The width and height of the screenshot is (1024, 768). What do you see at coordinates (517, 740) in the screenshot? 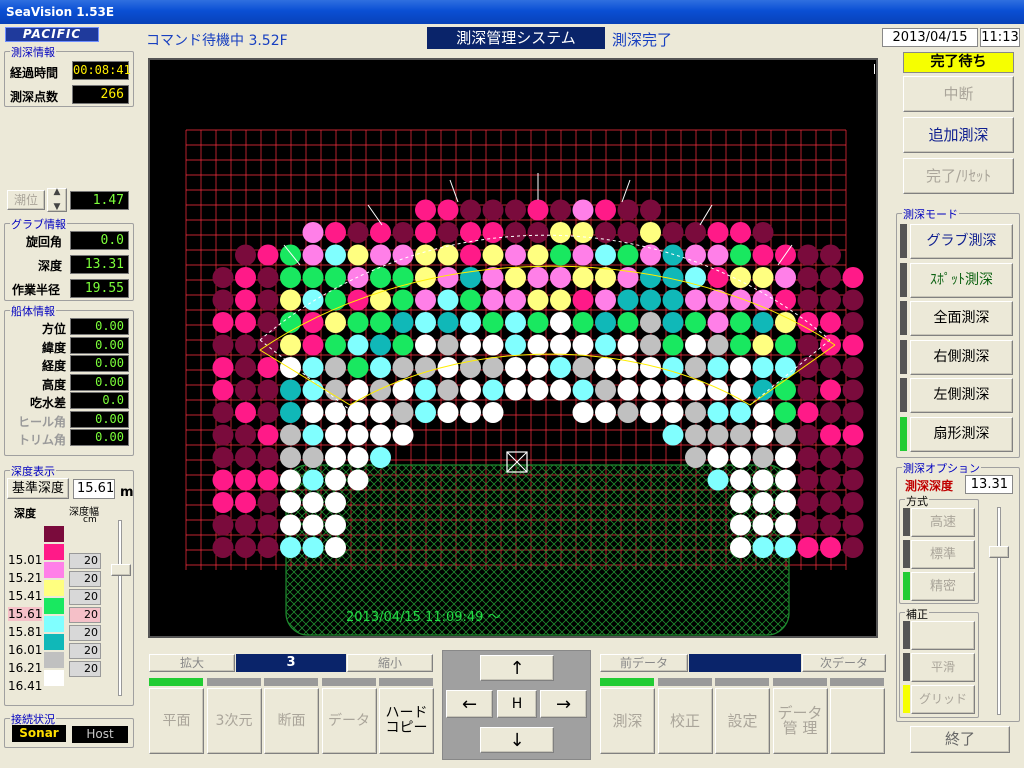
I see `pan-down-button: ↓` at bounding box center [517, 740].